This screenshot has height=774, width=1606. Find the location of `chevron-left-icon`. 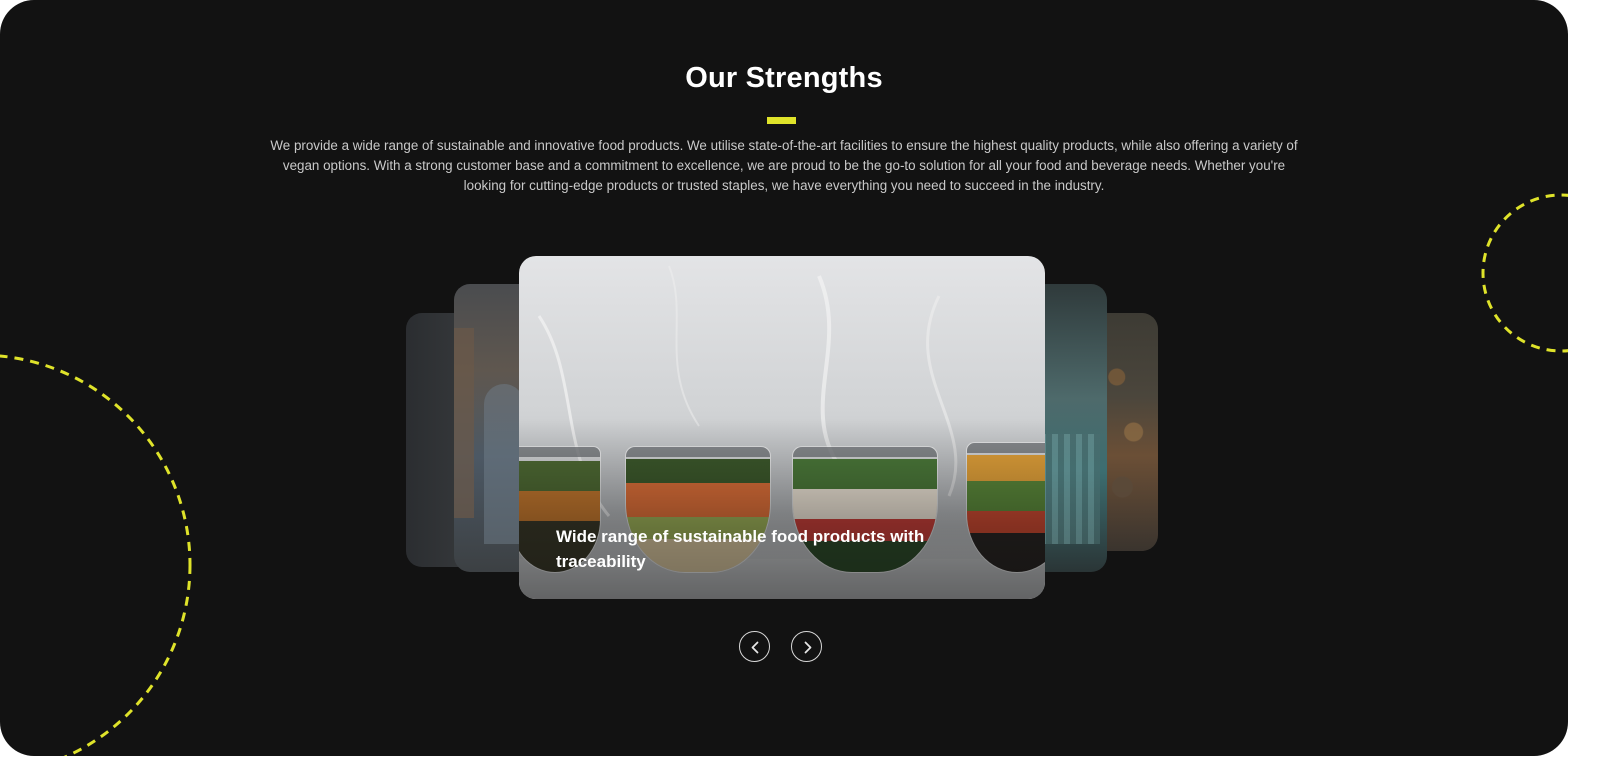

chevron-left-icon is located at coordinates (755, 647).